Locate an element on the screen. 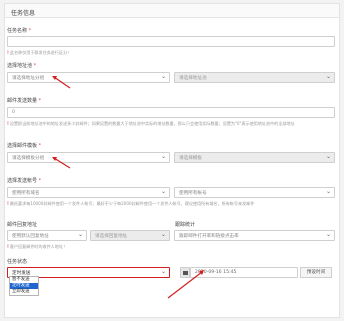 This screenshot has width=344, height=321. address-group-select: 请选择地址分组 is located at coordinates (88, 77).